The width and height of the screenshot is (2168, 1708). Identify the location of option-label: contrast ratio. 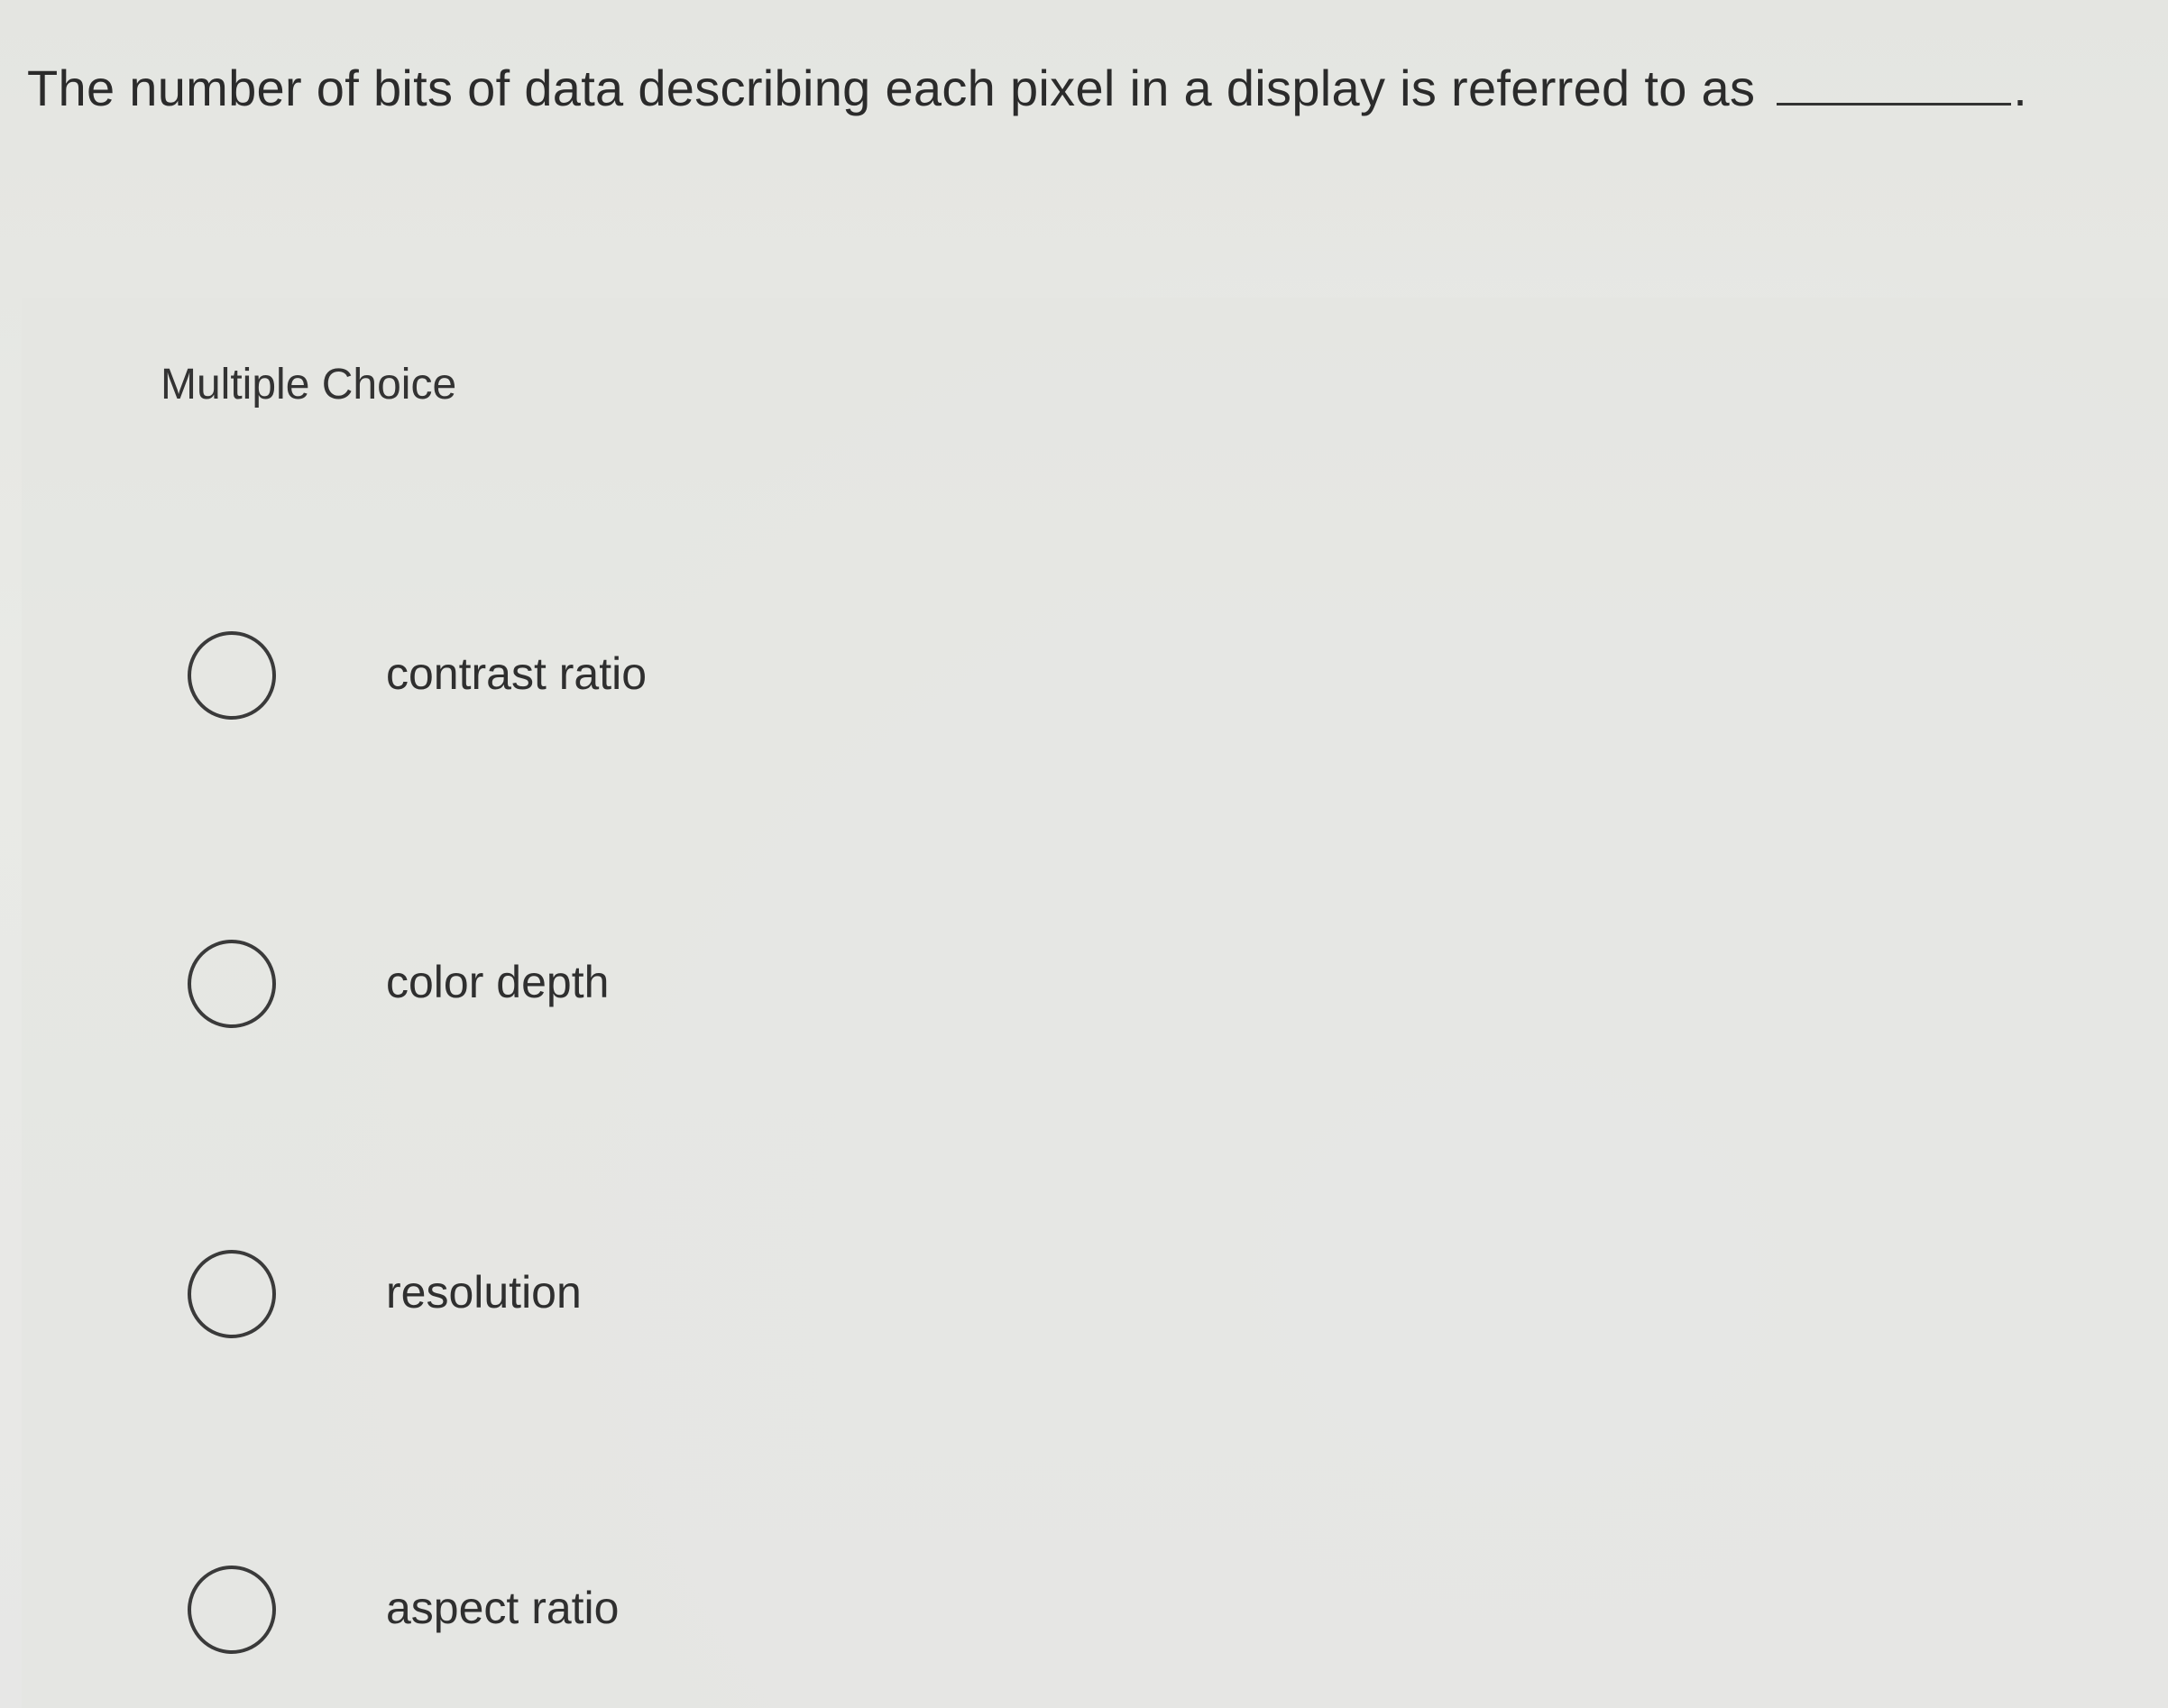
(517, 673).